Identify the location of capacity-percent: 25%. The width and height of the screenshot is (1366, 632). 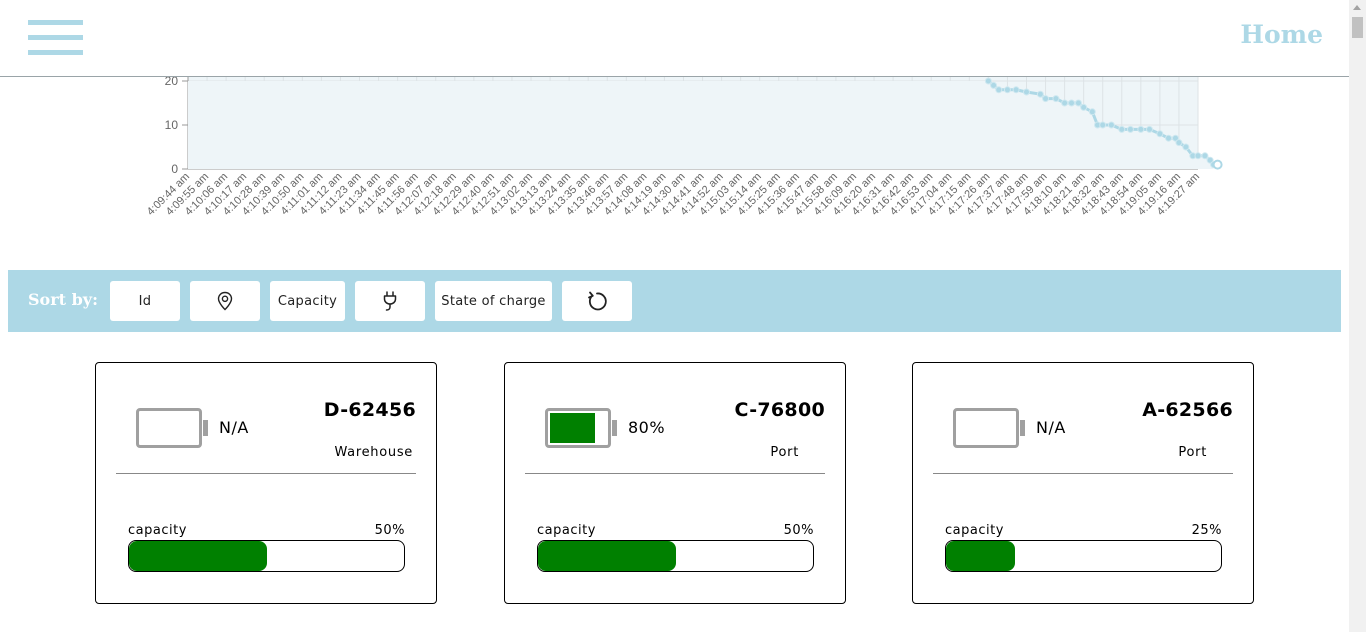
(1206, 530).